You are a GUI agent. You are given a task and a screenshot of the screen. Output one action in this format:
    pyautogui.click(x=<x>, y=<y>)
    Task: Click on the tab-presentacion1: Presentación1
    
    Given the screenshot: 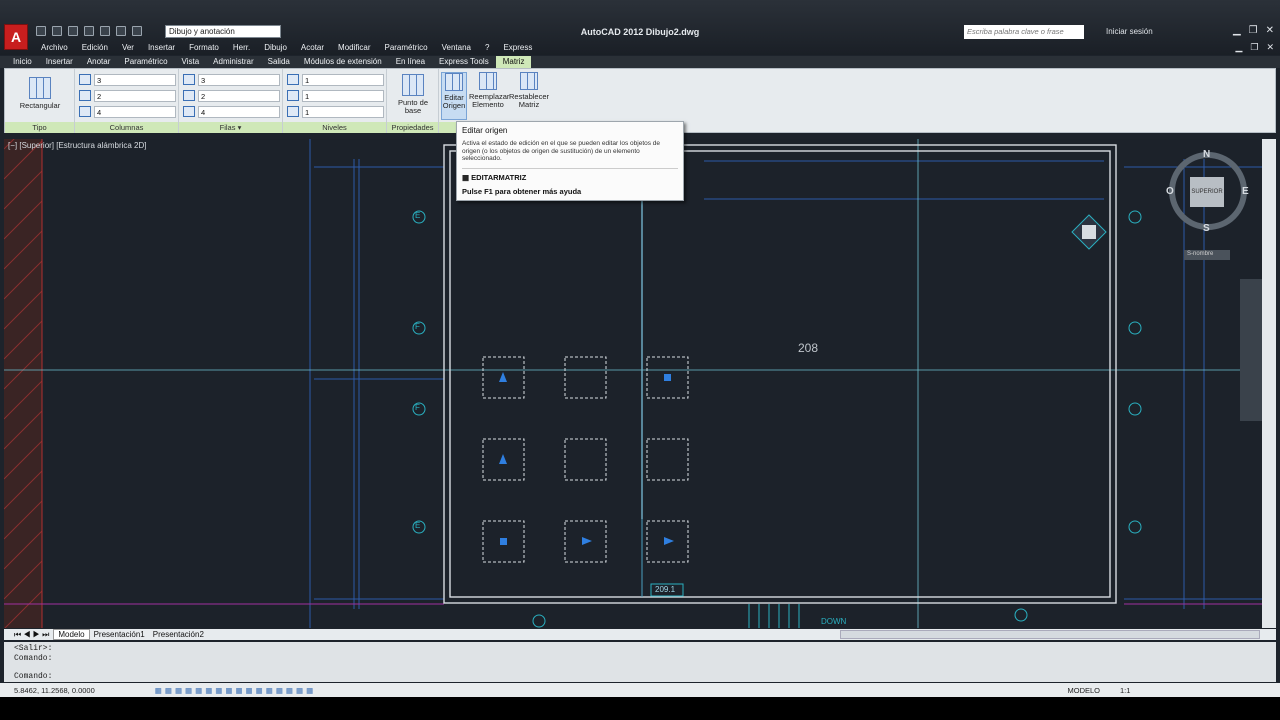 What is the action you would take?
    pyautogui.click(x=119, y=634)
    